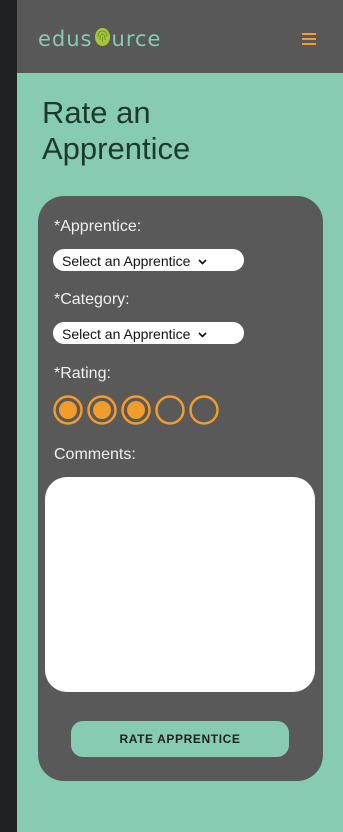 This screenshot has width=343, height=832. Describe the element at coordinates (98, 226) in the screenshot. I see `apprentice-label: *Apprentice:` at that location.